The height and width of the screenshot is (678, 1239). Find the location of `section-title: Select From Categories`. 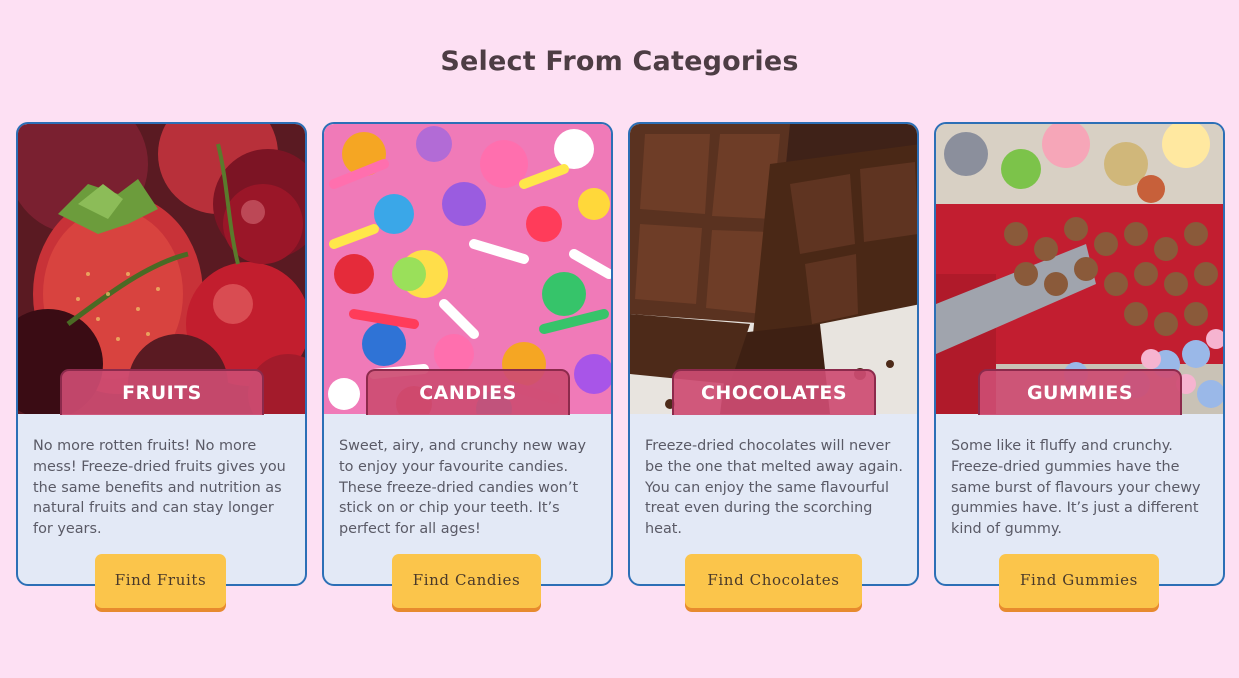

section-title: Select From Categories is located at coordinates (619, 61).